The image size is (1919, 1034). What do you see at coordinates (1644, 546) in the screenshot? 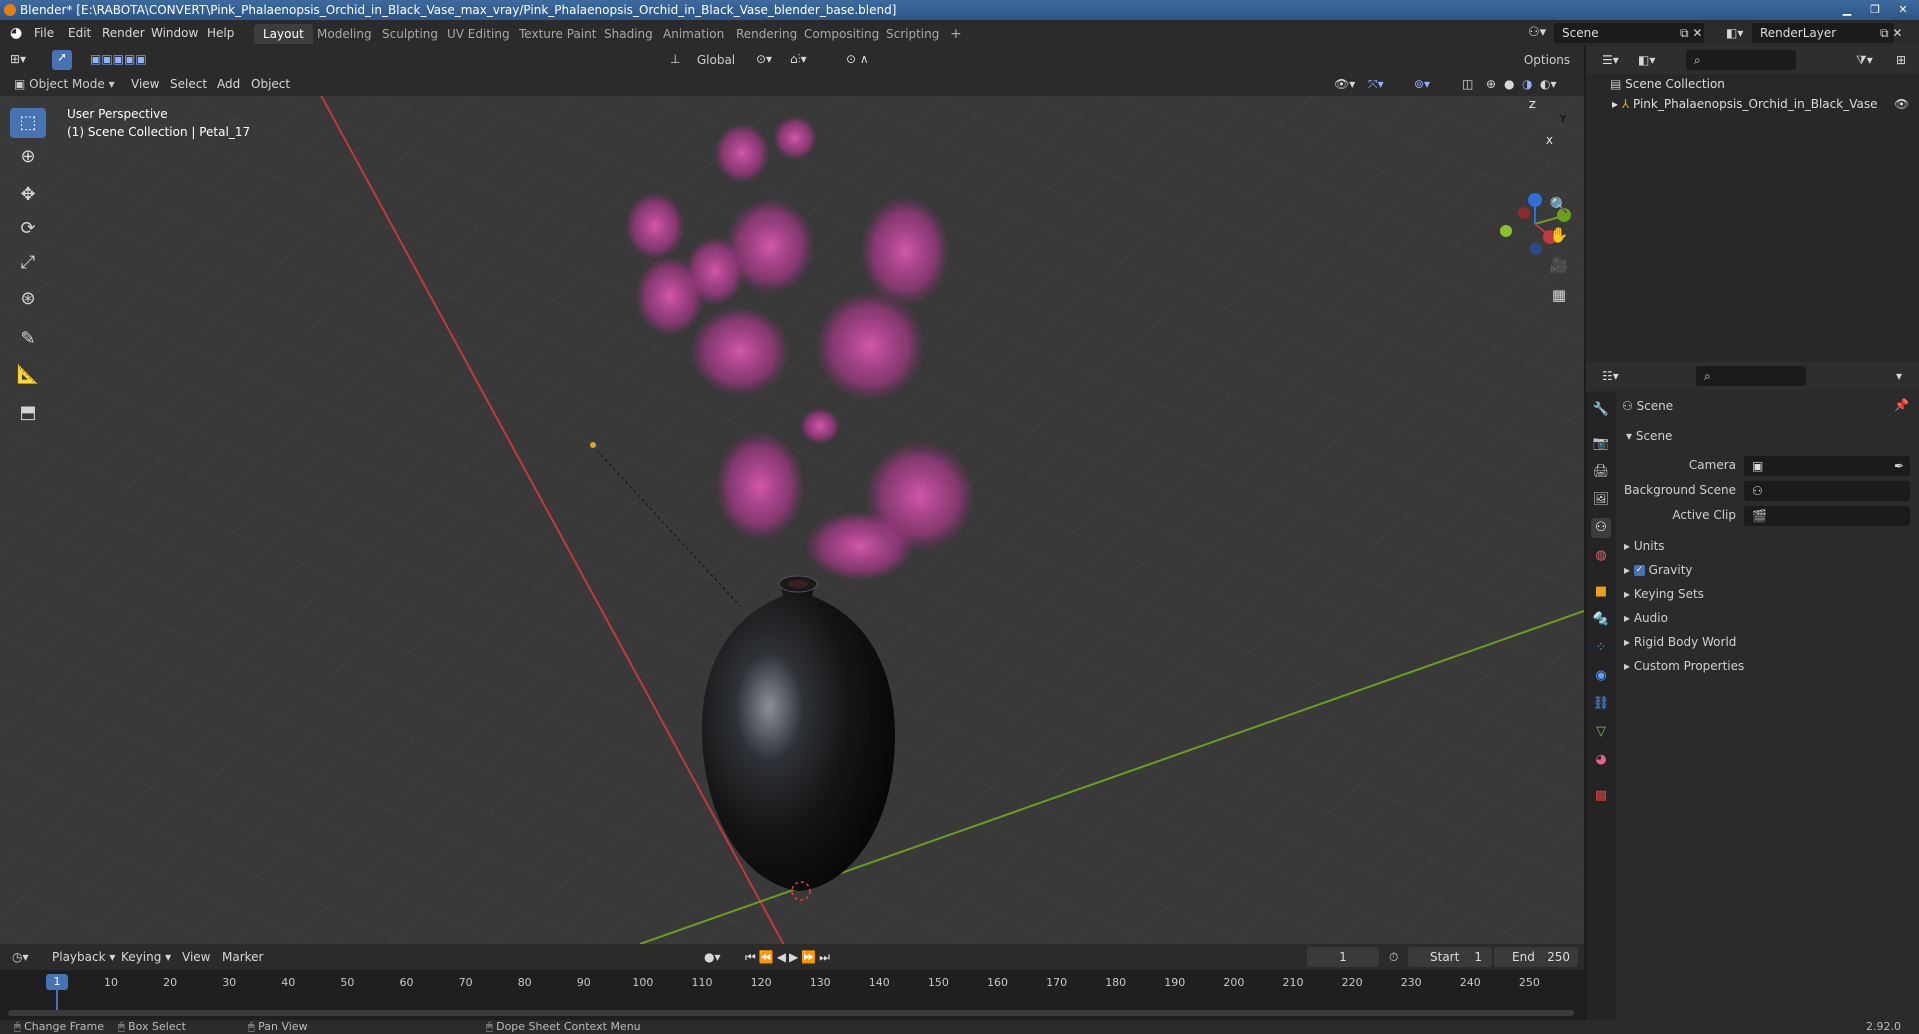
I see `section-units: ▸ Units` at bounding box center [1644, 546].